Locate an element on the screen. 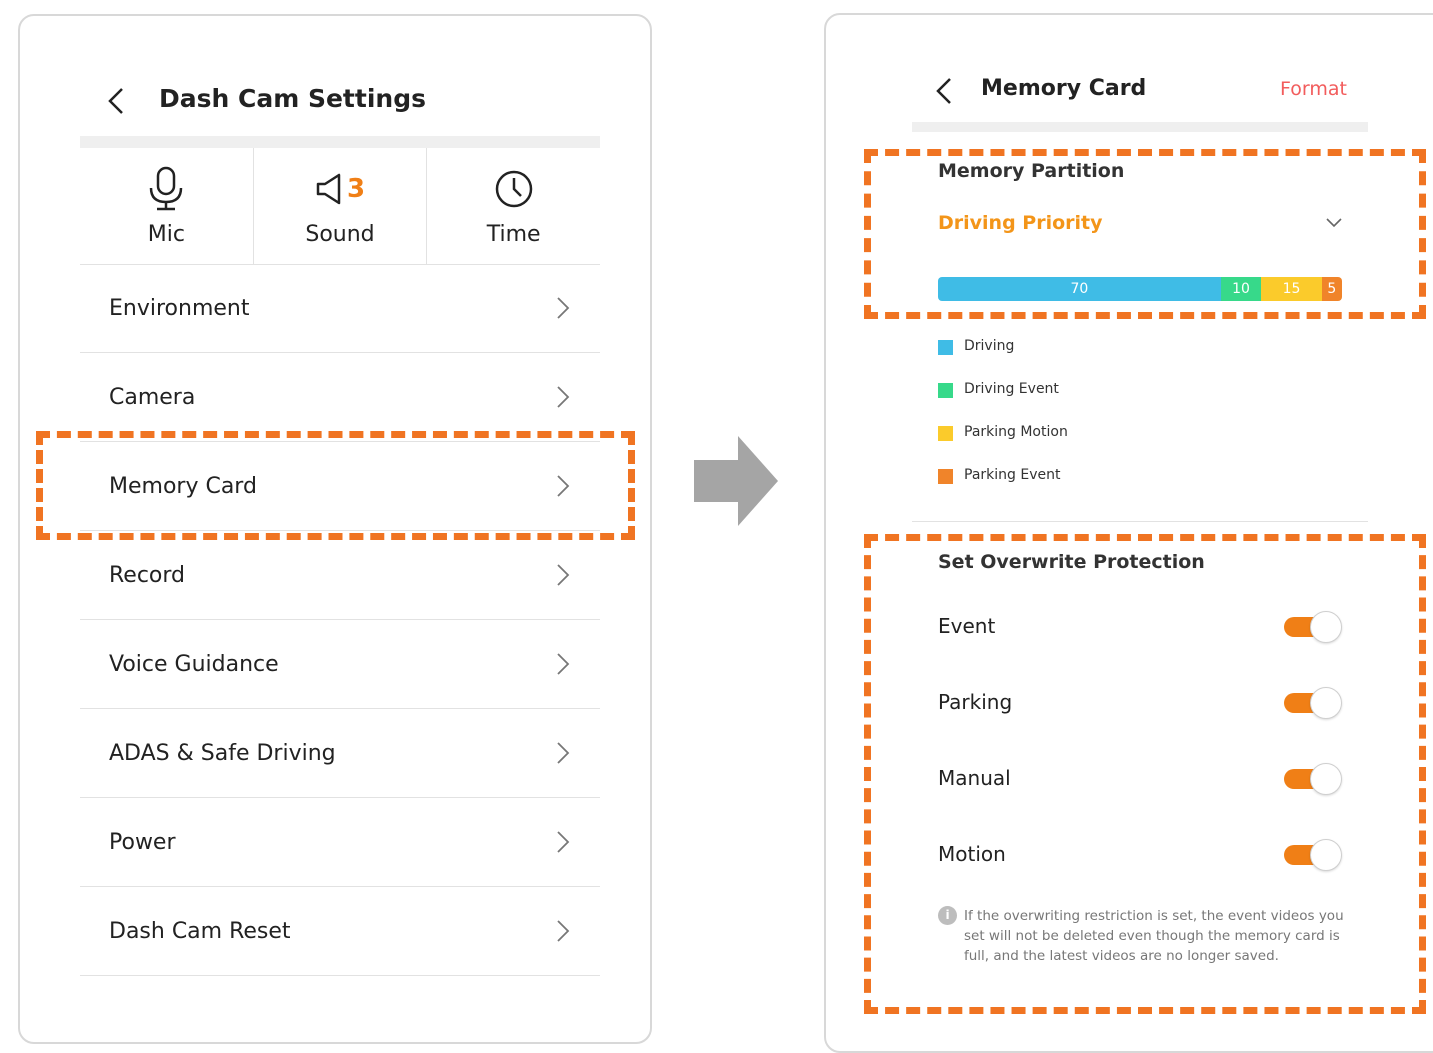 This screenshot has width=1433, height=1053. menu-item-environment: Environment is located at coordinates (340, 308).